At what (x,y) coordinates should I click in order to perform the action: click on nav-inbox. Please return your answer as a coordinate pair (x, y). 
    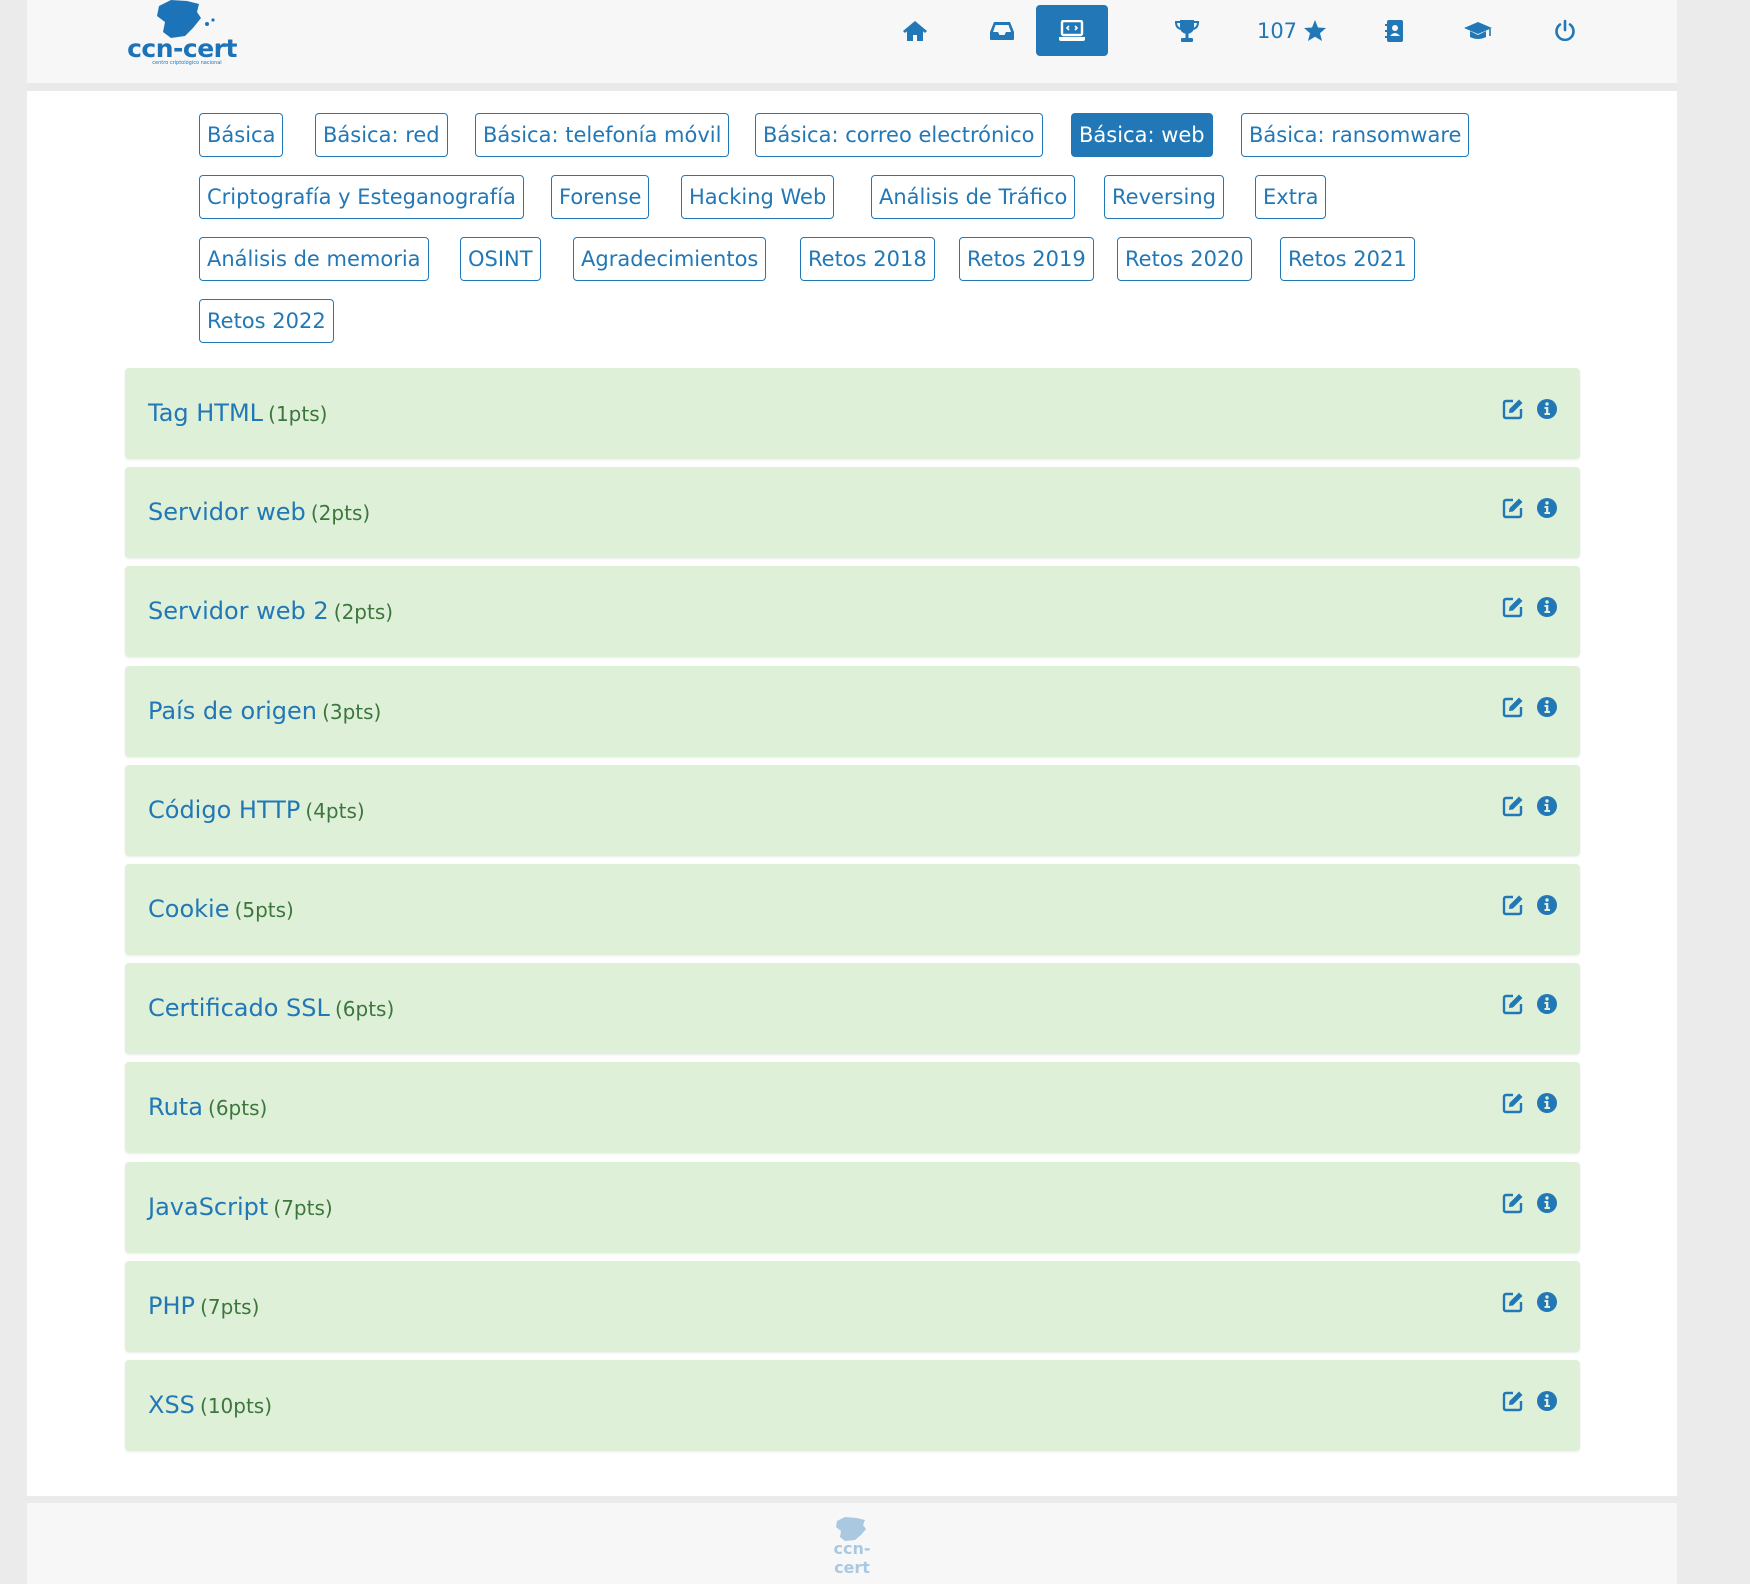
    Looking at the image, I should click on (1002, 30).